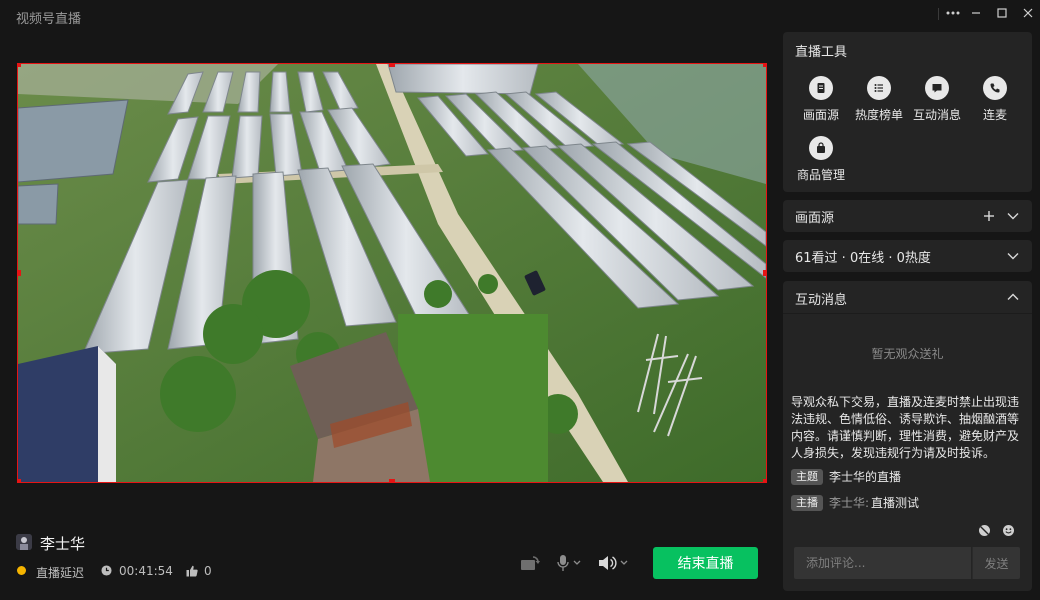 The image size is (1040, 600). Describe the element at coordinates (882, 563) in the screenshot. I see `comment-input` at that location.